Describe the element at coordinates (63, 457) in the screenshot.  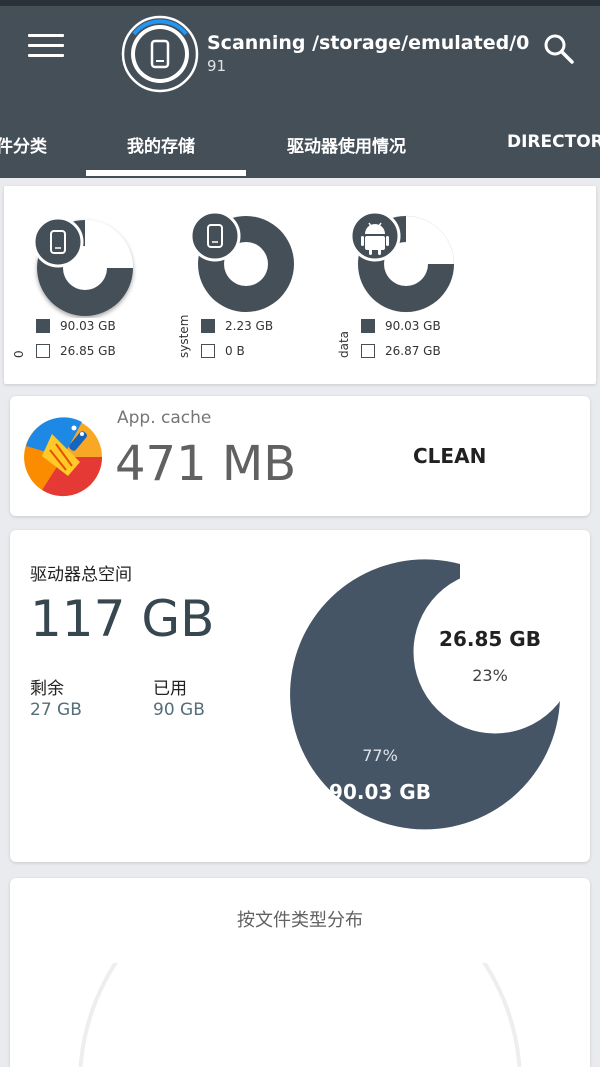
I see `broom-cleaner-icon` at that location.